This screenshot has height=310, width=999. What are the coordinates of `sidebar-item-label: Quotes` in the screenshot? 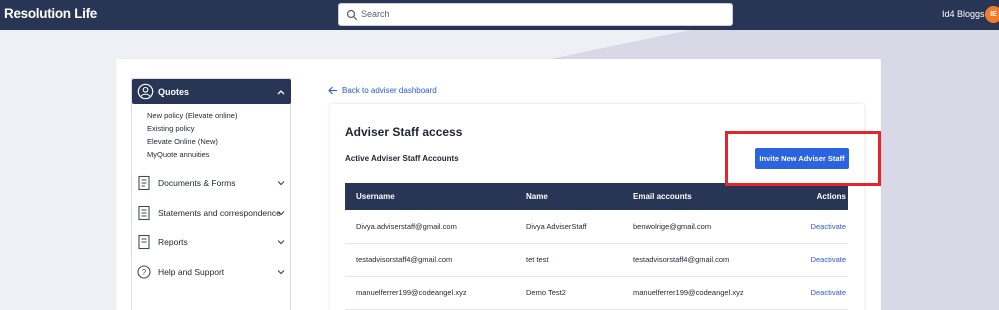 It's located at (174, 92).